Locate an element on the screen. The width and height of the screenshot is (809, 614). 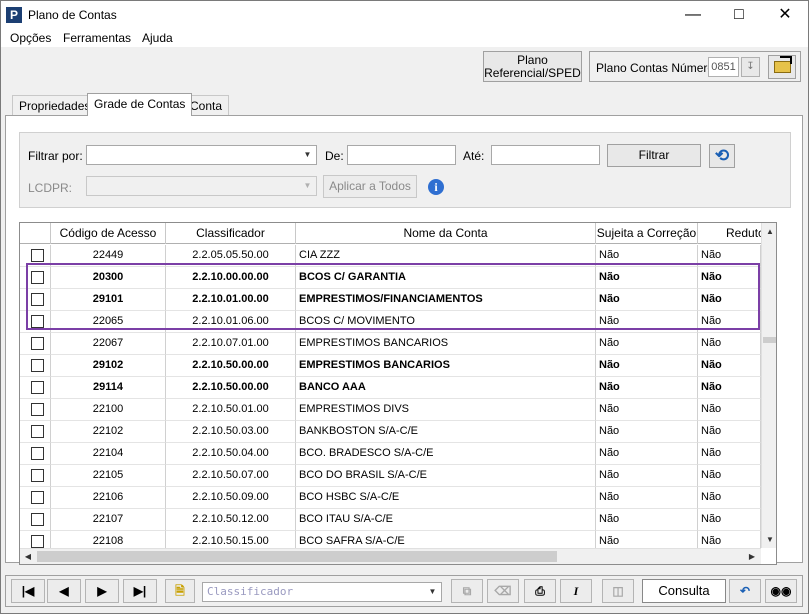
minimize-button: — is located at coordinates (693, 15).